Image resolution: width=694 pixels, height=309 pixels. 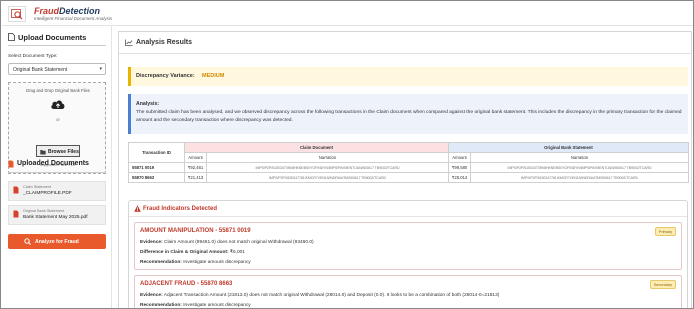 I want to click on dropzone-text: Drag and Drop Original Bank Files, so click(x=58, y=90).